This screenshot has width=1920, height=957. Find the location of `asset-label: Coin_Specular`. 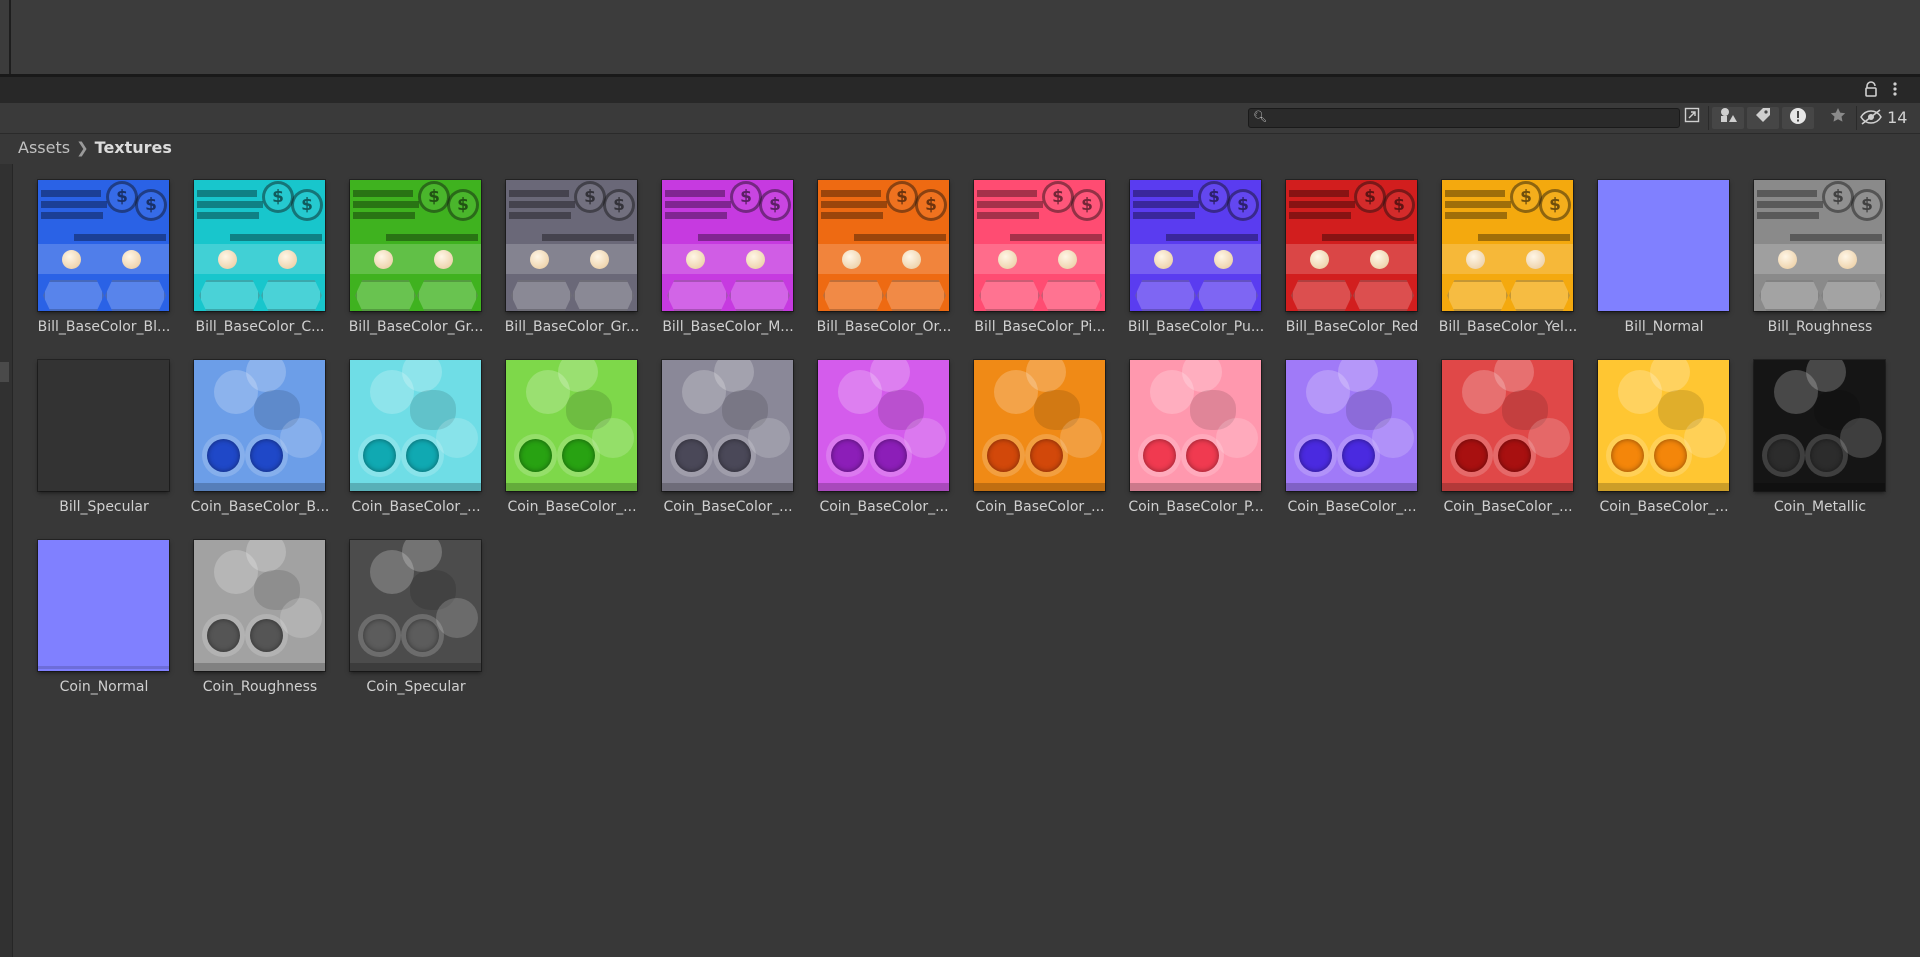

asset-label: Coin_Specular is located at coordinates (416, 687).